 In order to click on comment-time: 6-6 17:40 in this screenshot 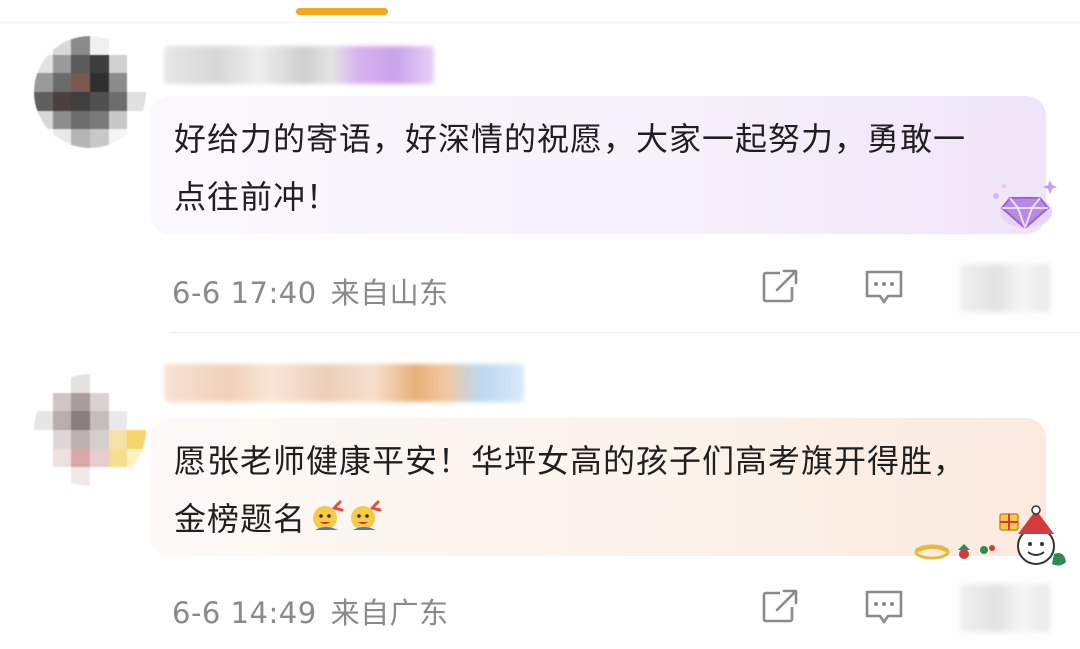, I will do `click(244, 293)`.